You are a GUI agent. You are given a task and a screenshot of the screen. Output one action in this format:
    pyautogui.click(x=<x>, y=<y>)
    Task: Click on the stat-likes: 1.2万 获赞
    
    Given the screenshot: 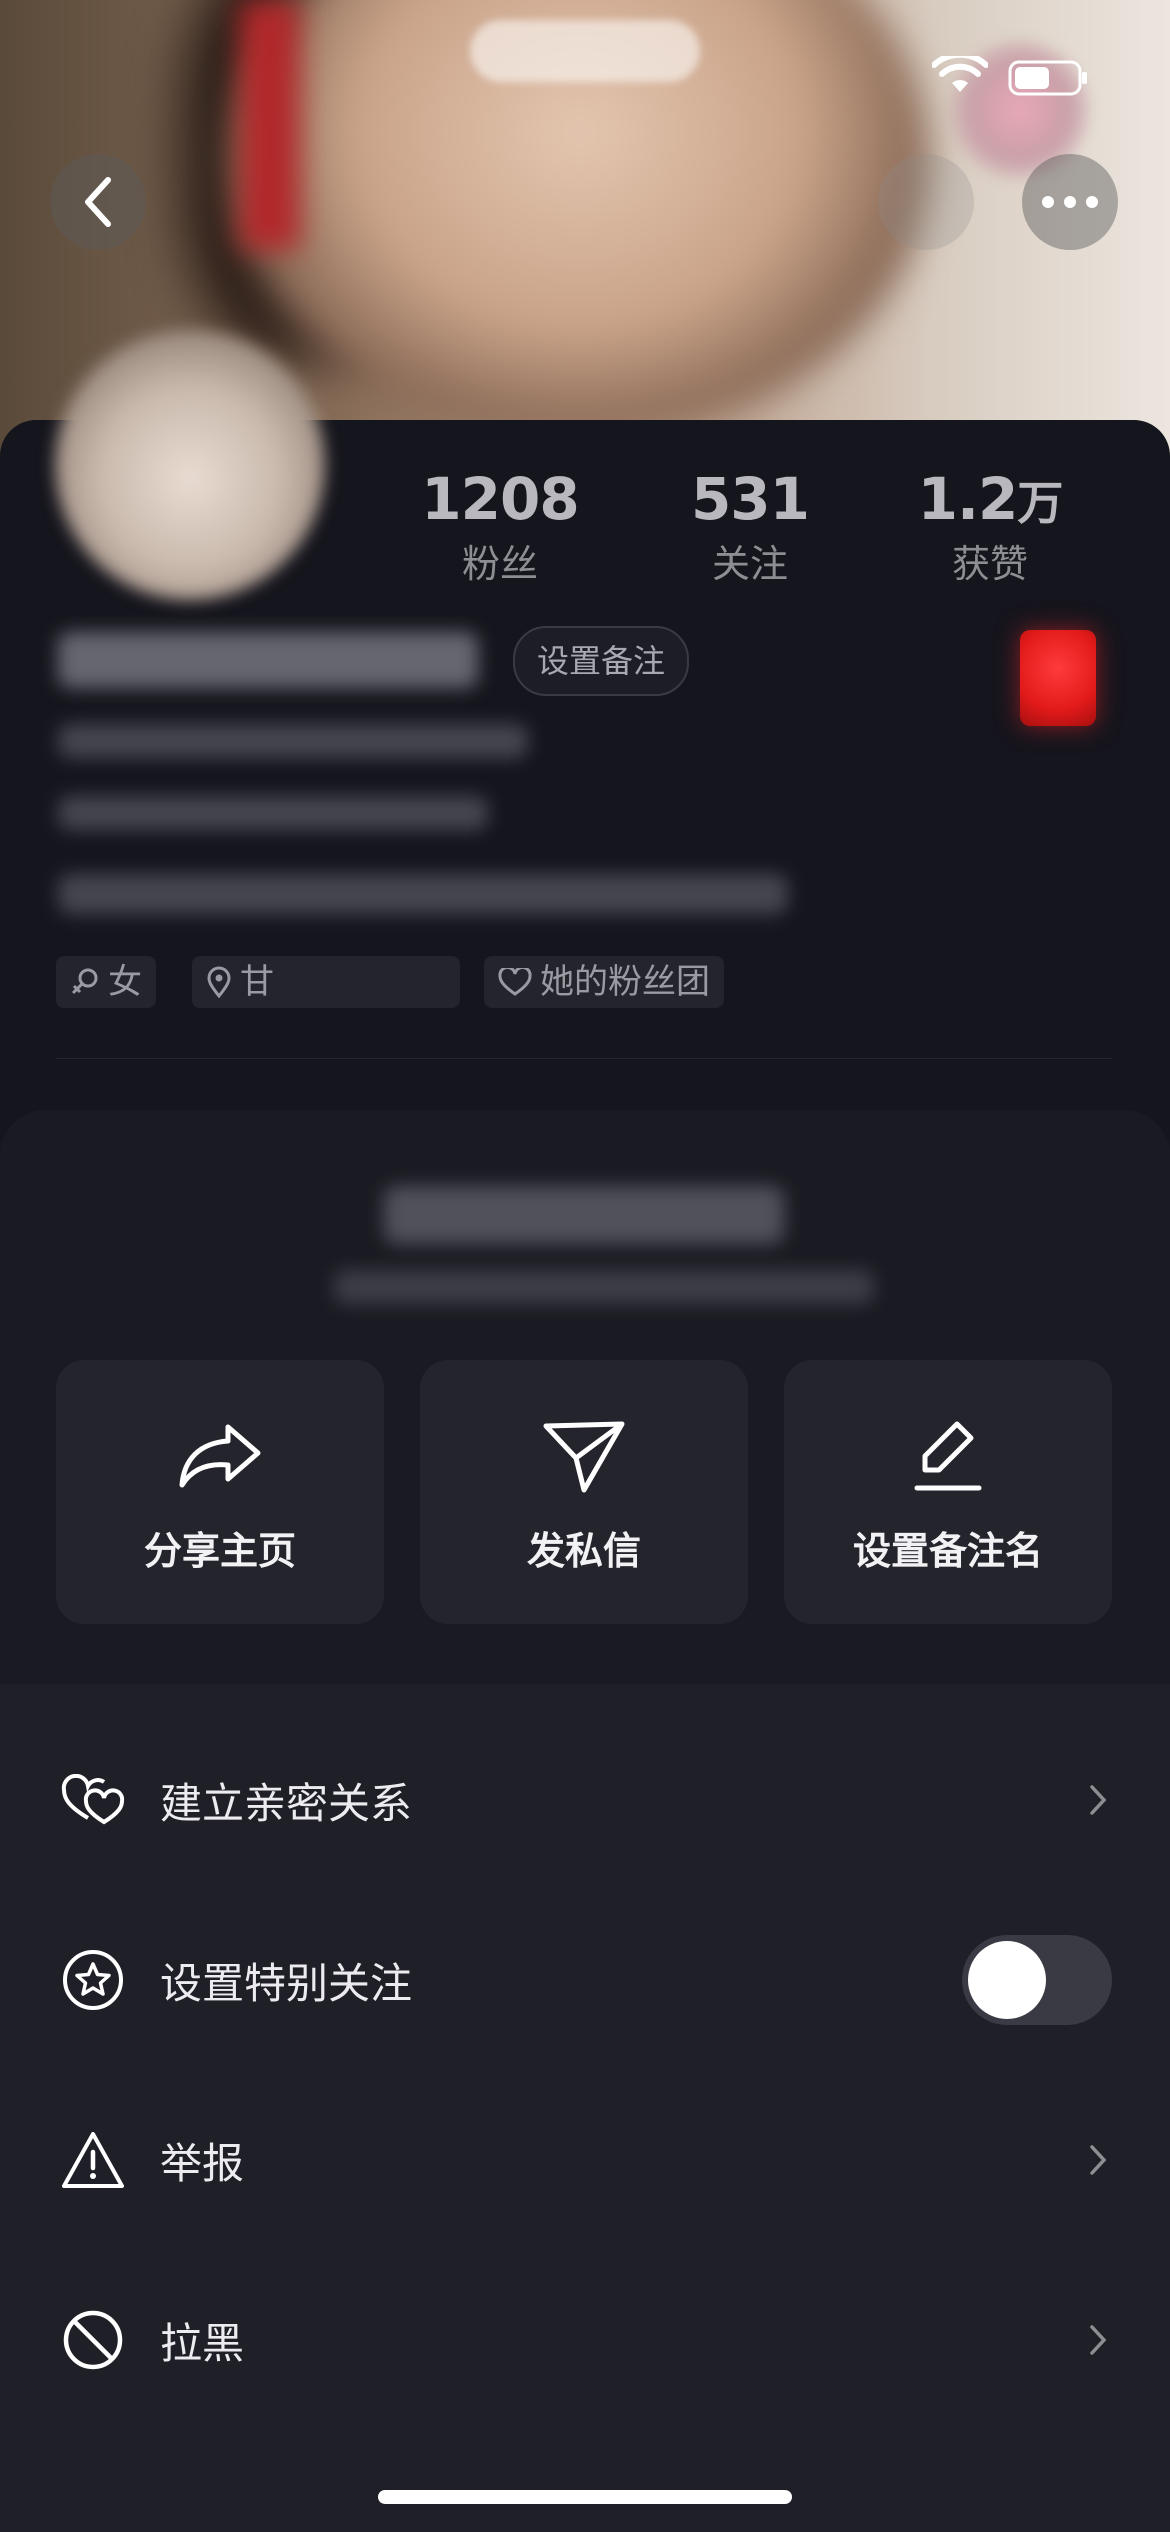 What is the action you would take?
    pyautogui.click(x=990, y=526)
    